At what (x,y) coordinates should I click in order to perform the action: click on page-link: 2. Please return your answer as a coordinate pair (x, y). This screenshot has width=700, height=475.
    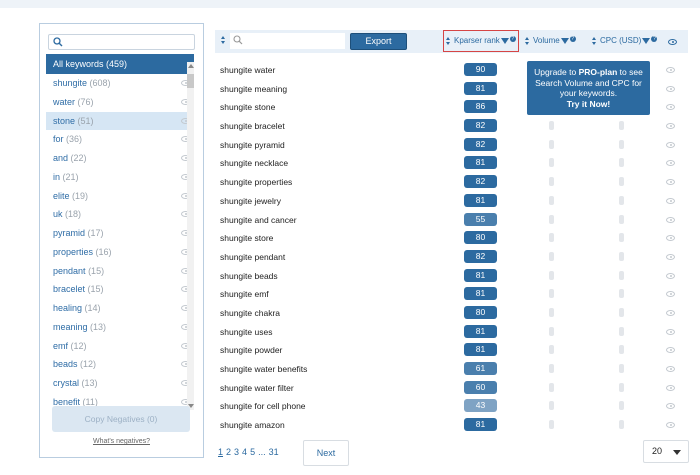
    Looking at the image, I should click on (228, 452).